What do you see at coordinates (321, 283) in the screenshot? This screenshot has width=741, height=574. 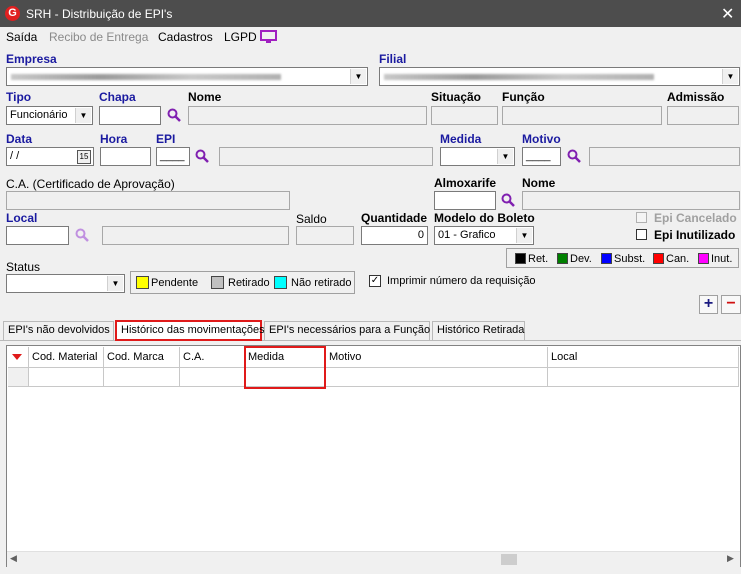 I see `legend-nao-retirado-label: Não retirado` at bounding box center [321, 283].